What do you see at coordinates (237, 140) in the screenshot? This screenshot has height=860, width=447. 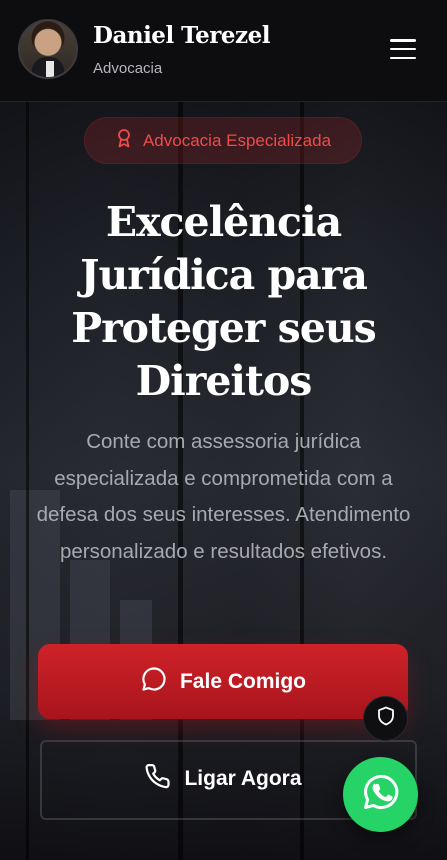 I see `badge-label: Advocacia Especializada` at bounding box center [237, 140].